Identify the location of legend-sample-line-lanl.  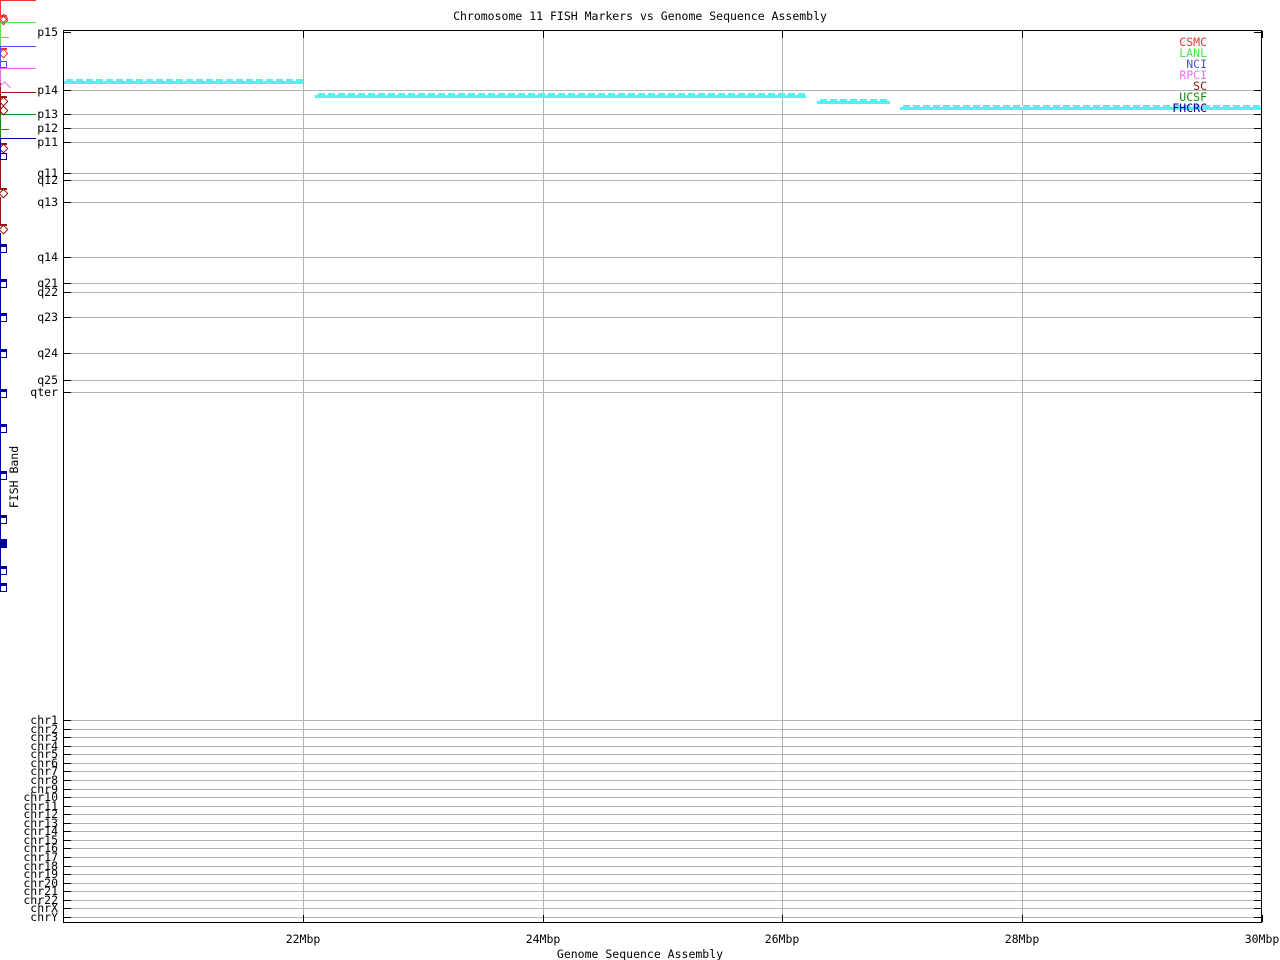
(18, 22).